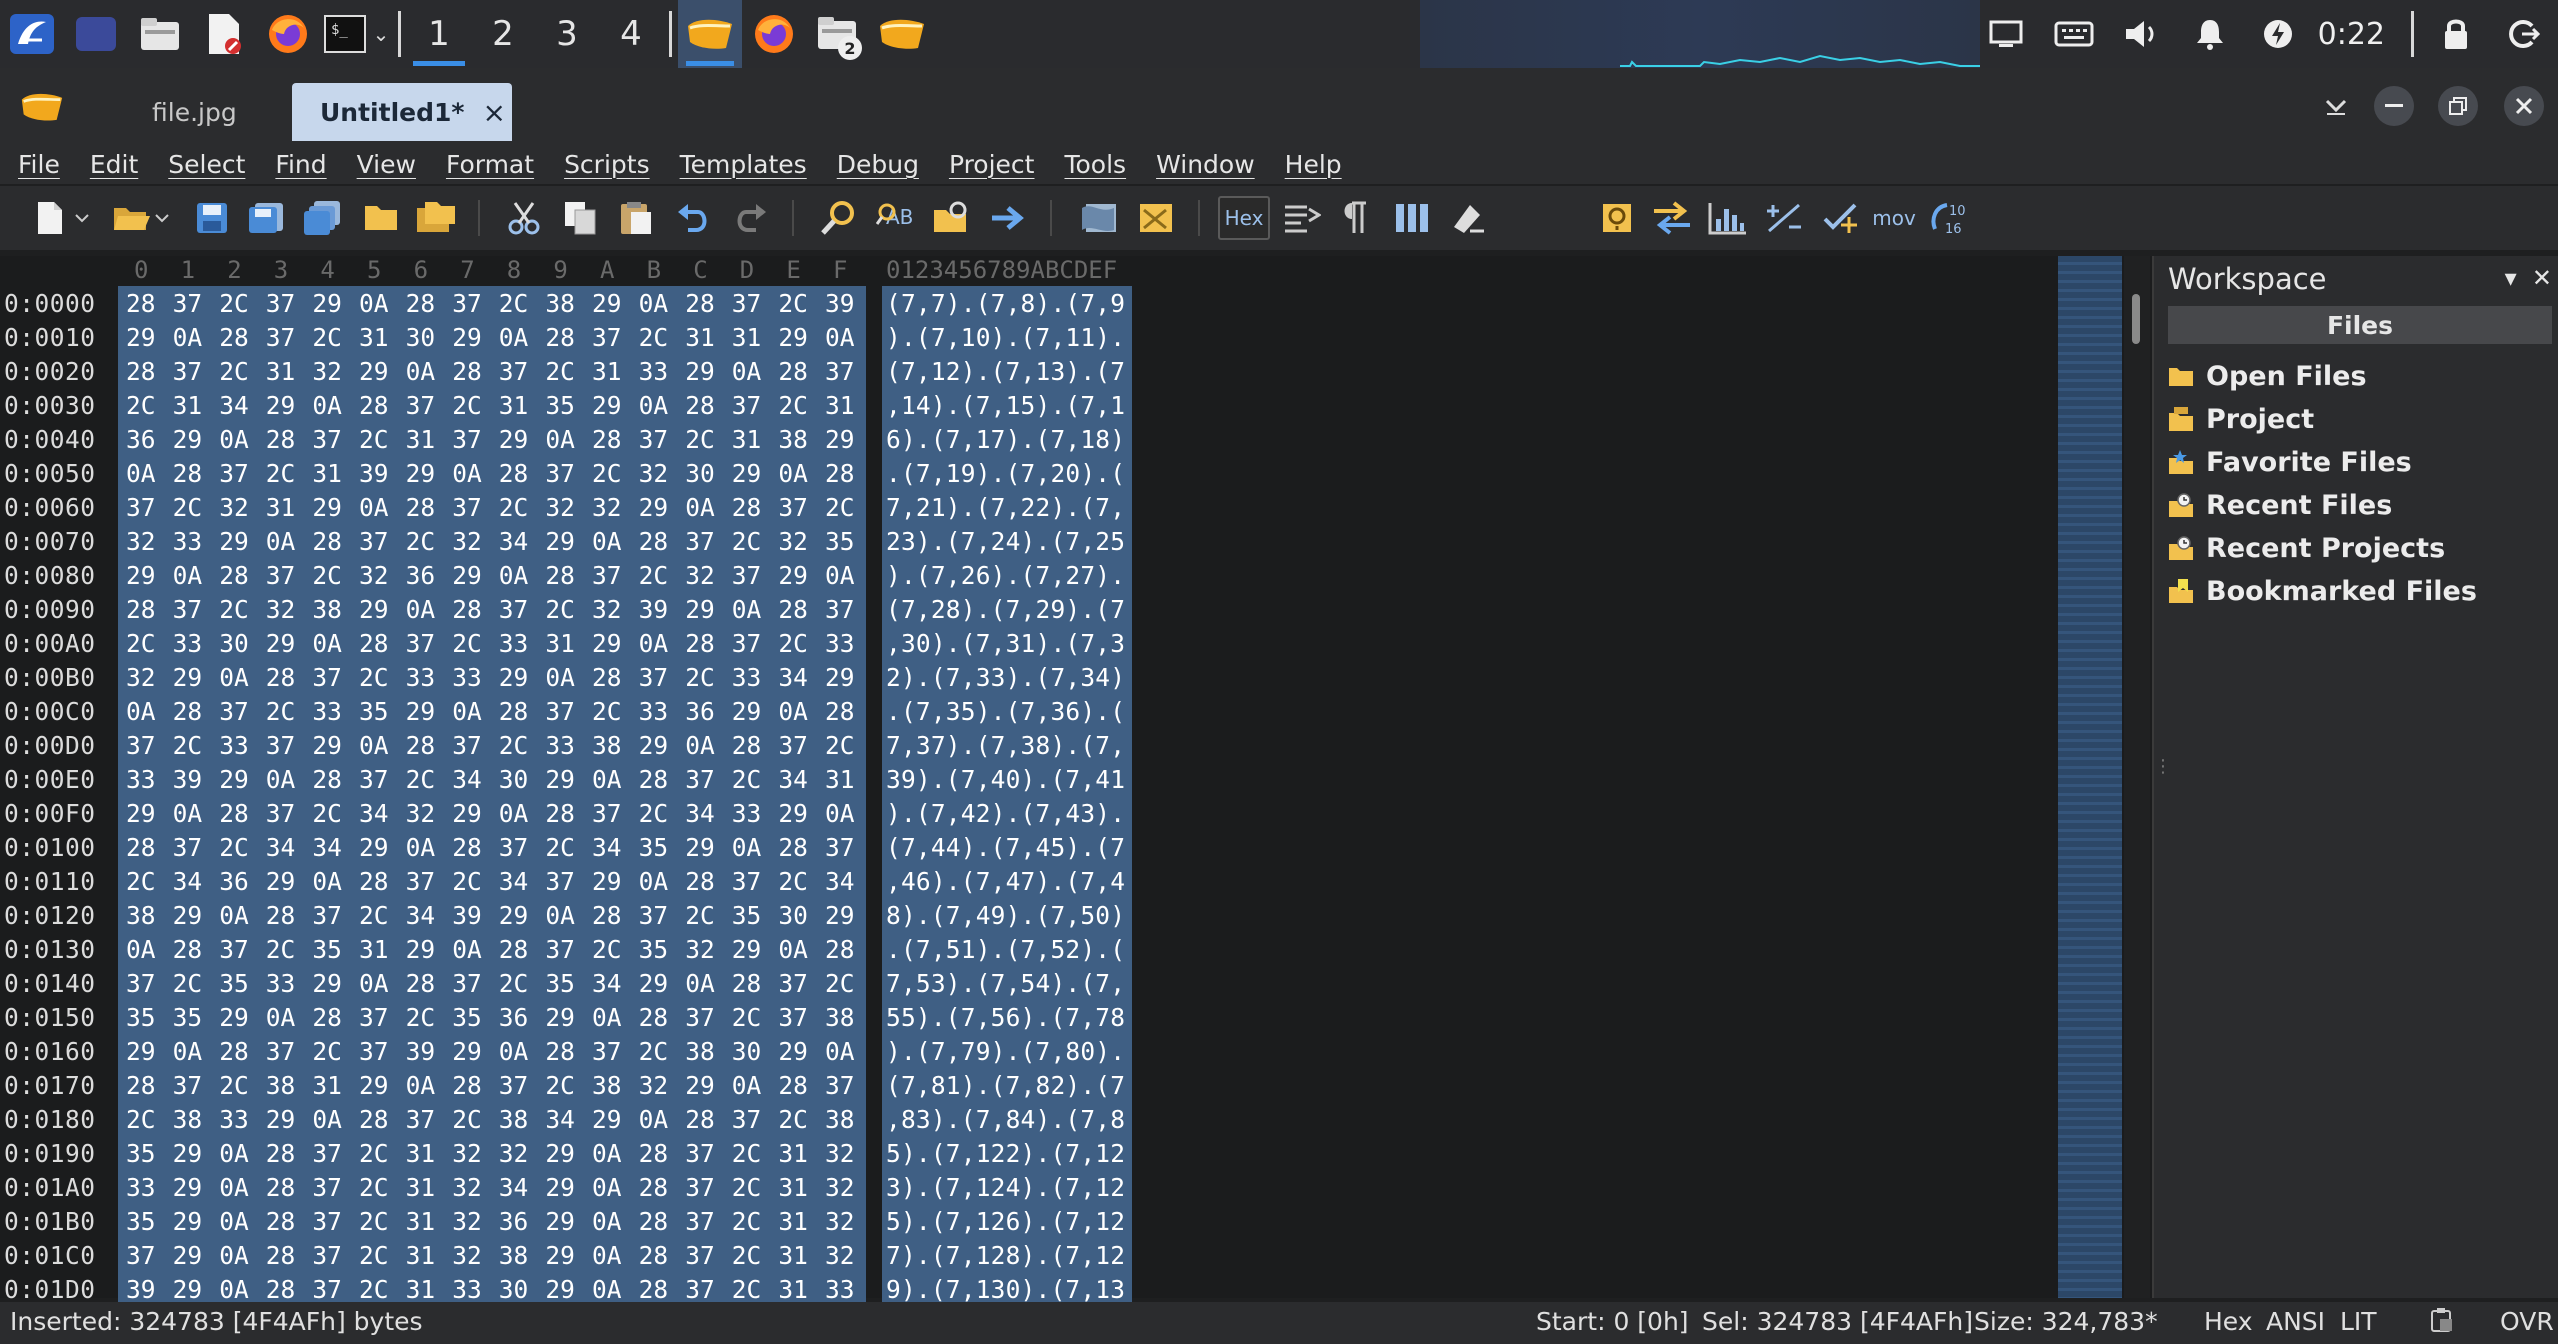 The width and height of the screenshot is (2558, 1344). Describe the element at coordinates (1005, 745) in the screenshot. I see `ascii-text: 7,37).(7,38).(7,` at that location.